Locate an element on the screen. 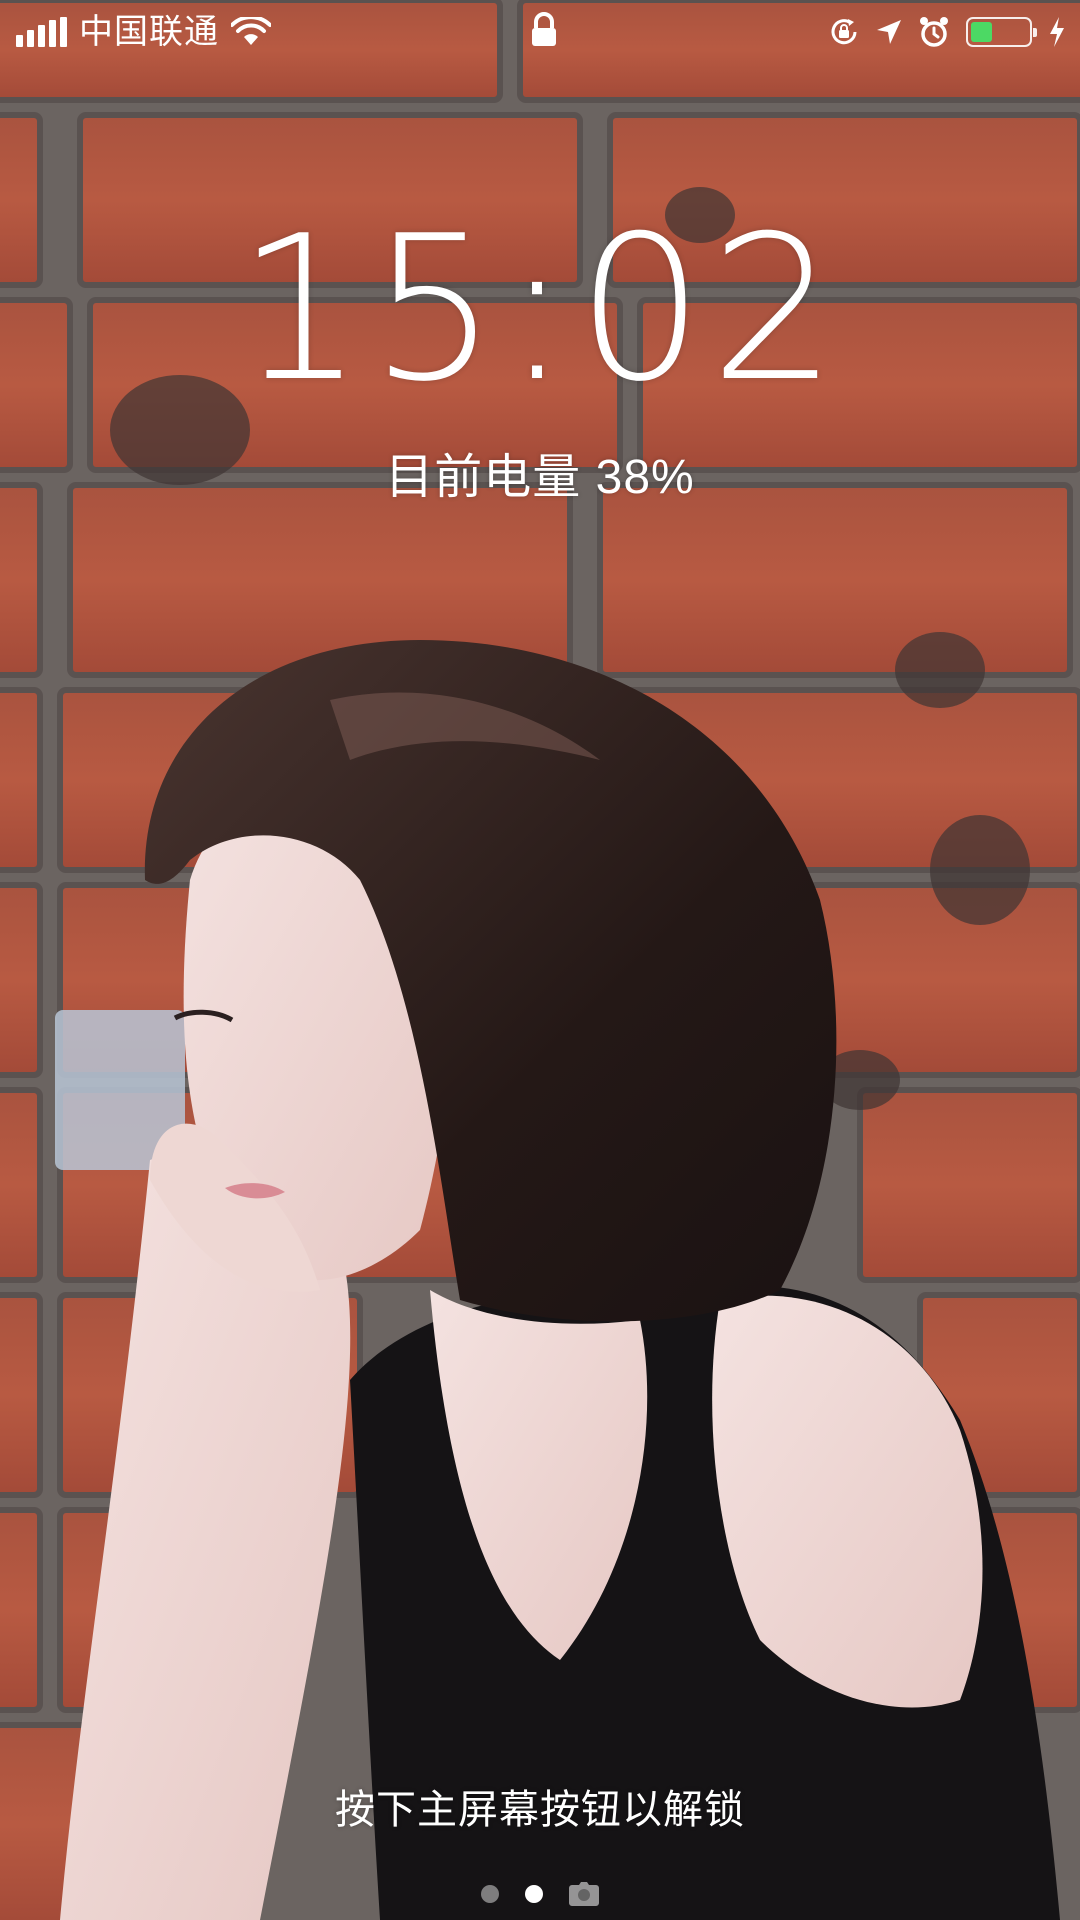 This screenshot has height=1920, width=1080. wifi-icon is located at coordinates (251, 31).